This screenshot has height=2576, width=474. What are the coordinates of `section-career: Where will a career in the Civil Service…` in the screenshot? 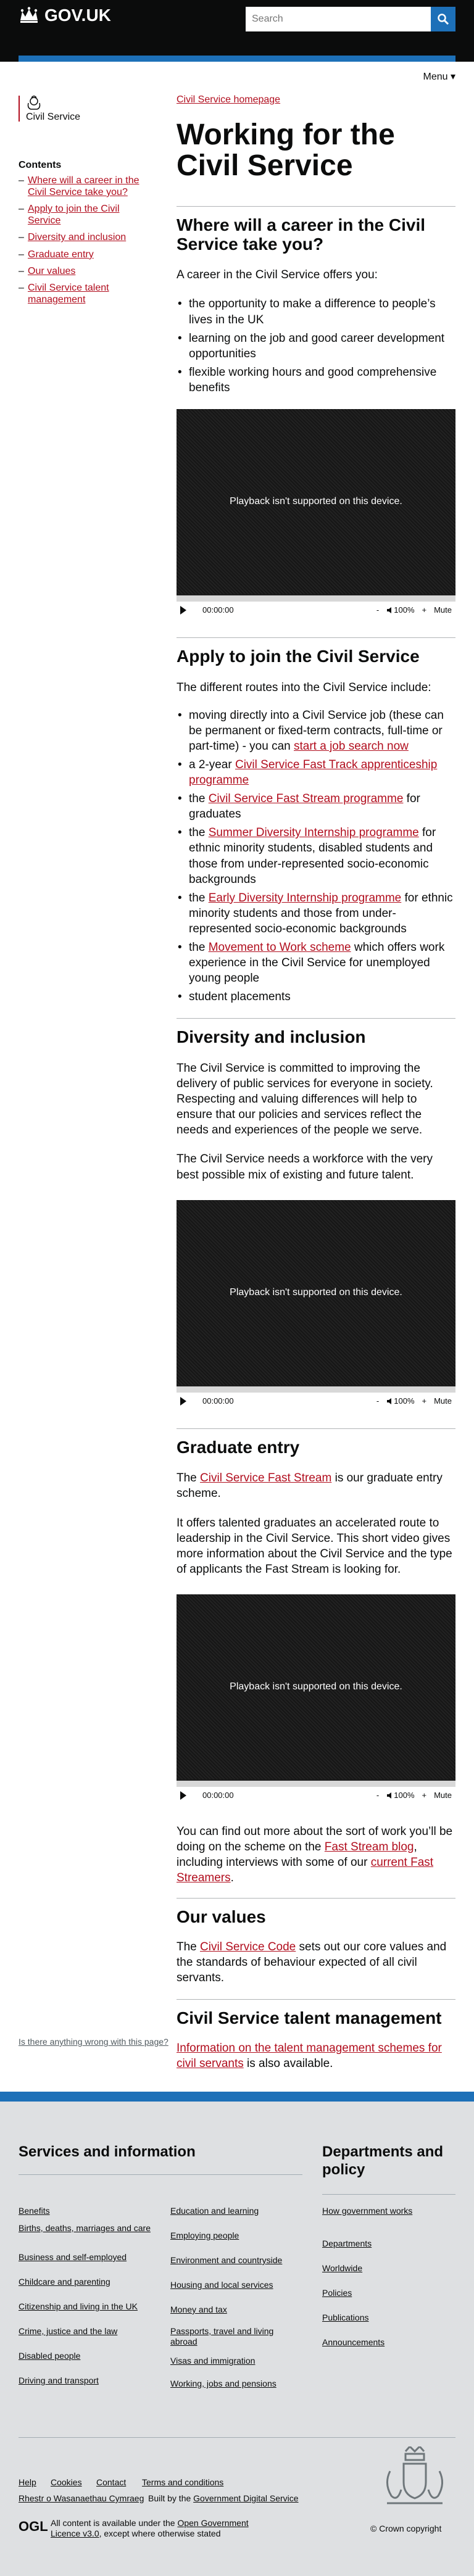 It's located at (316, 412).